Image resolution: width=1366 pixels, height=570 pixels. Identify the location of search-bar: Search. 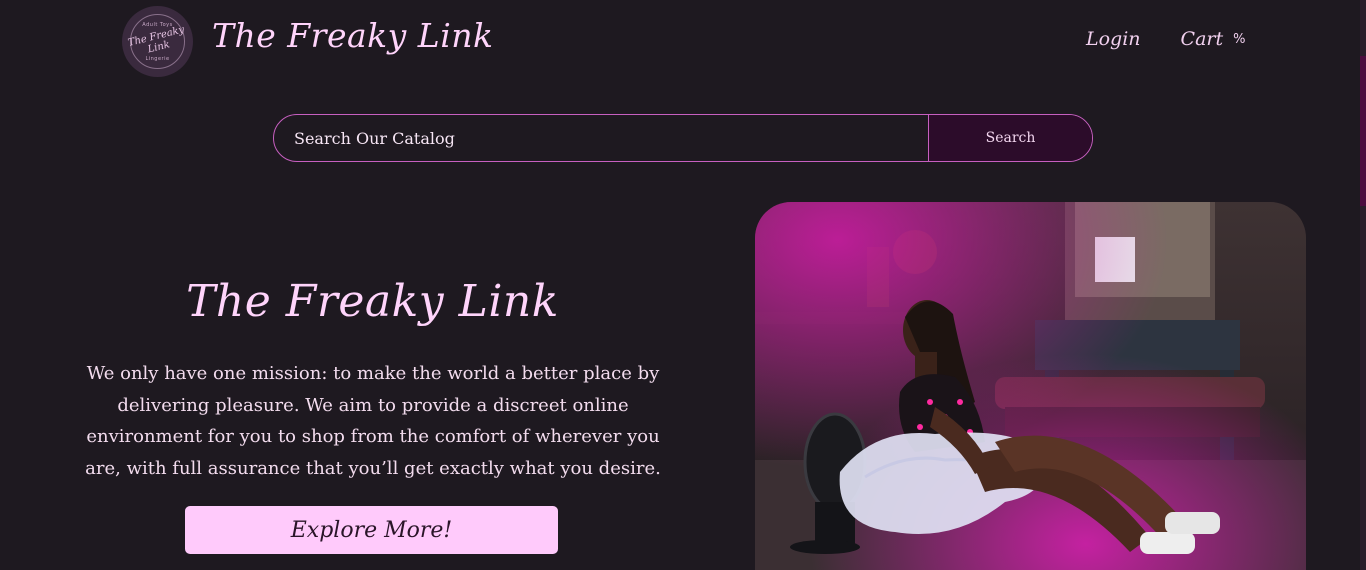
(683, 138).